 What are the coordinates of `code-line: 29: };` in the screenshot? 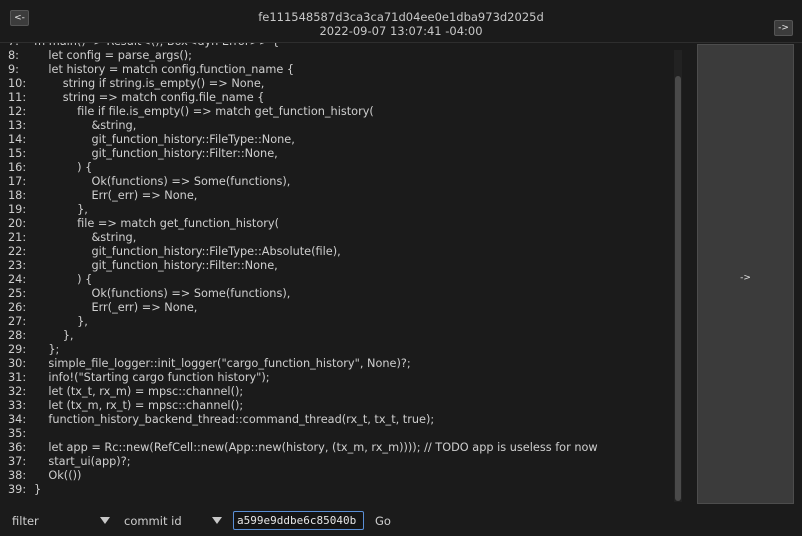 It's located at (303, 350).